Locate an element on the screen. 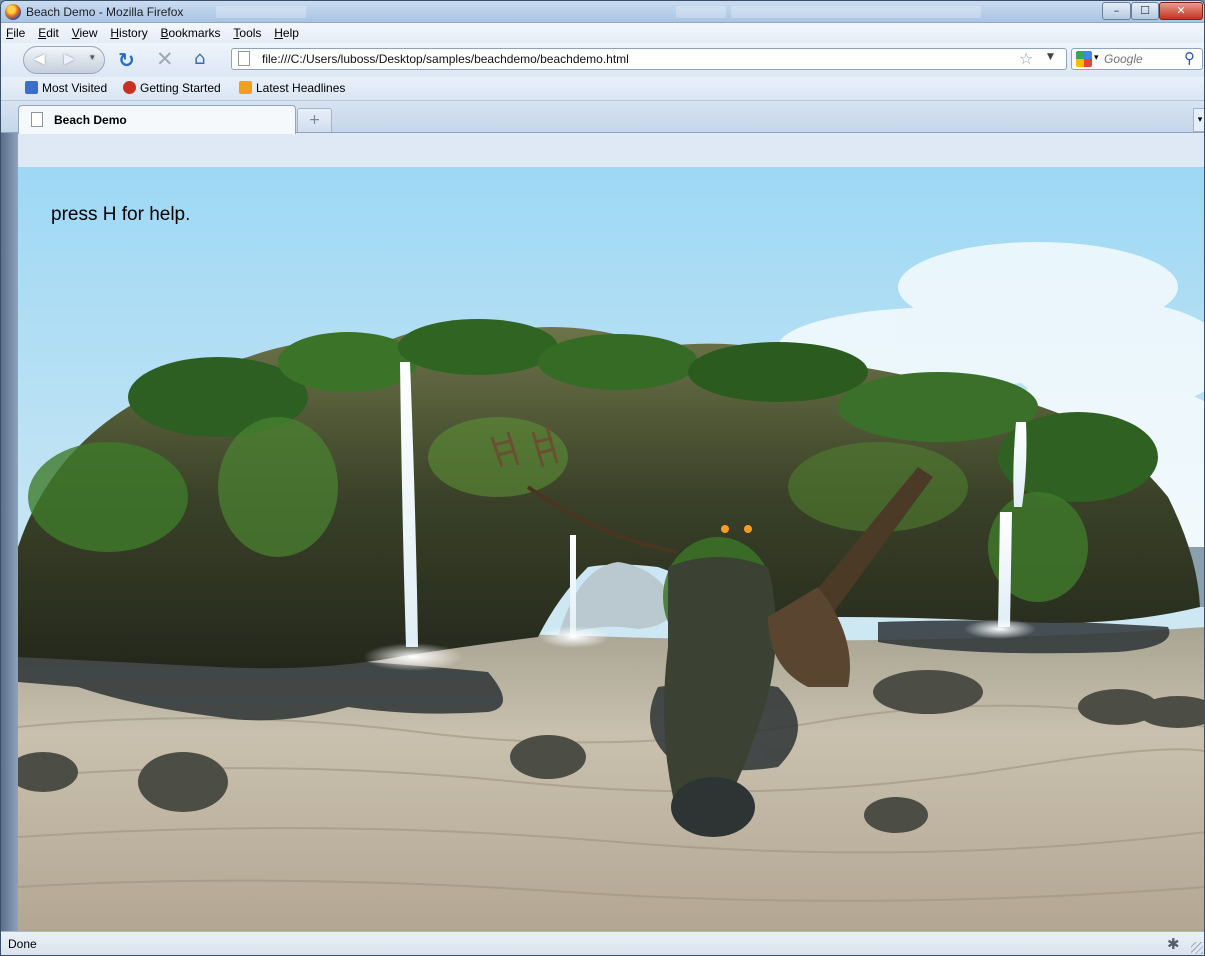 Image resolution: width=1205 pixels, height=956 pixels. maximize-button: ☐ is located at coordinates (1145, 11).